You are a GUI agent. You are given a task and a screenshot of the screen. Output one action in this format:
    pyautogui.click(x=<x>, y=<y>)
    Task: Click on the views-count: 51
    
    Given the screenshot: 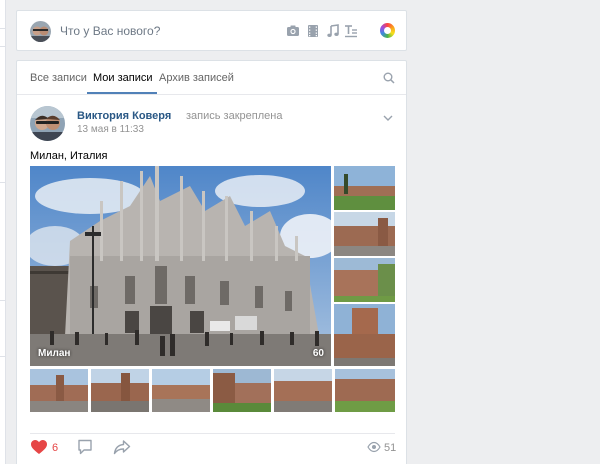 What is the action you would take?
    pyautogui.click(x=390, y=448)
    